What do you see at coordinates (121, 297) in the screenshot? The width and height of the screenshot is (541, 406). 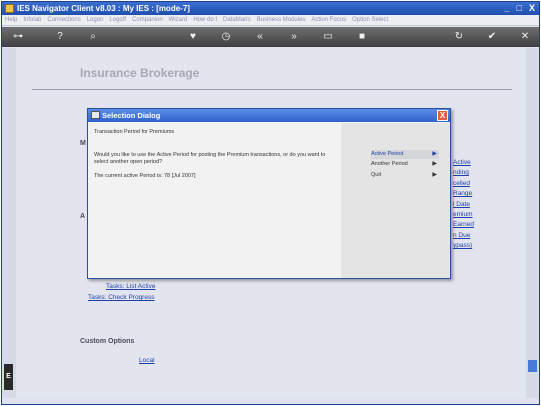 I see `link-tasks-check-progress: Tasks: Check Progress` at bounding box center [121, 297].